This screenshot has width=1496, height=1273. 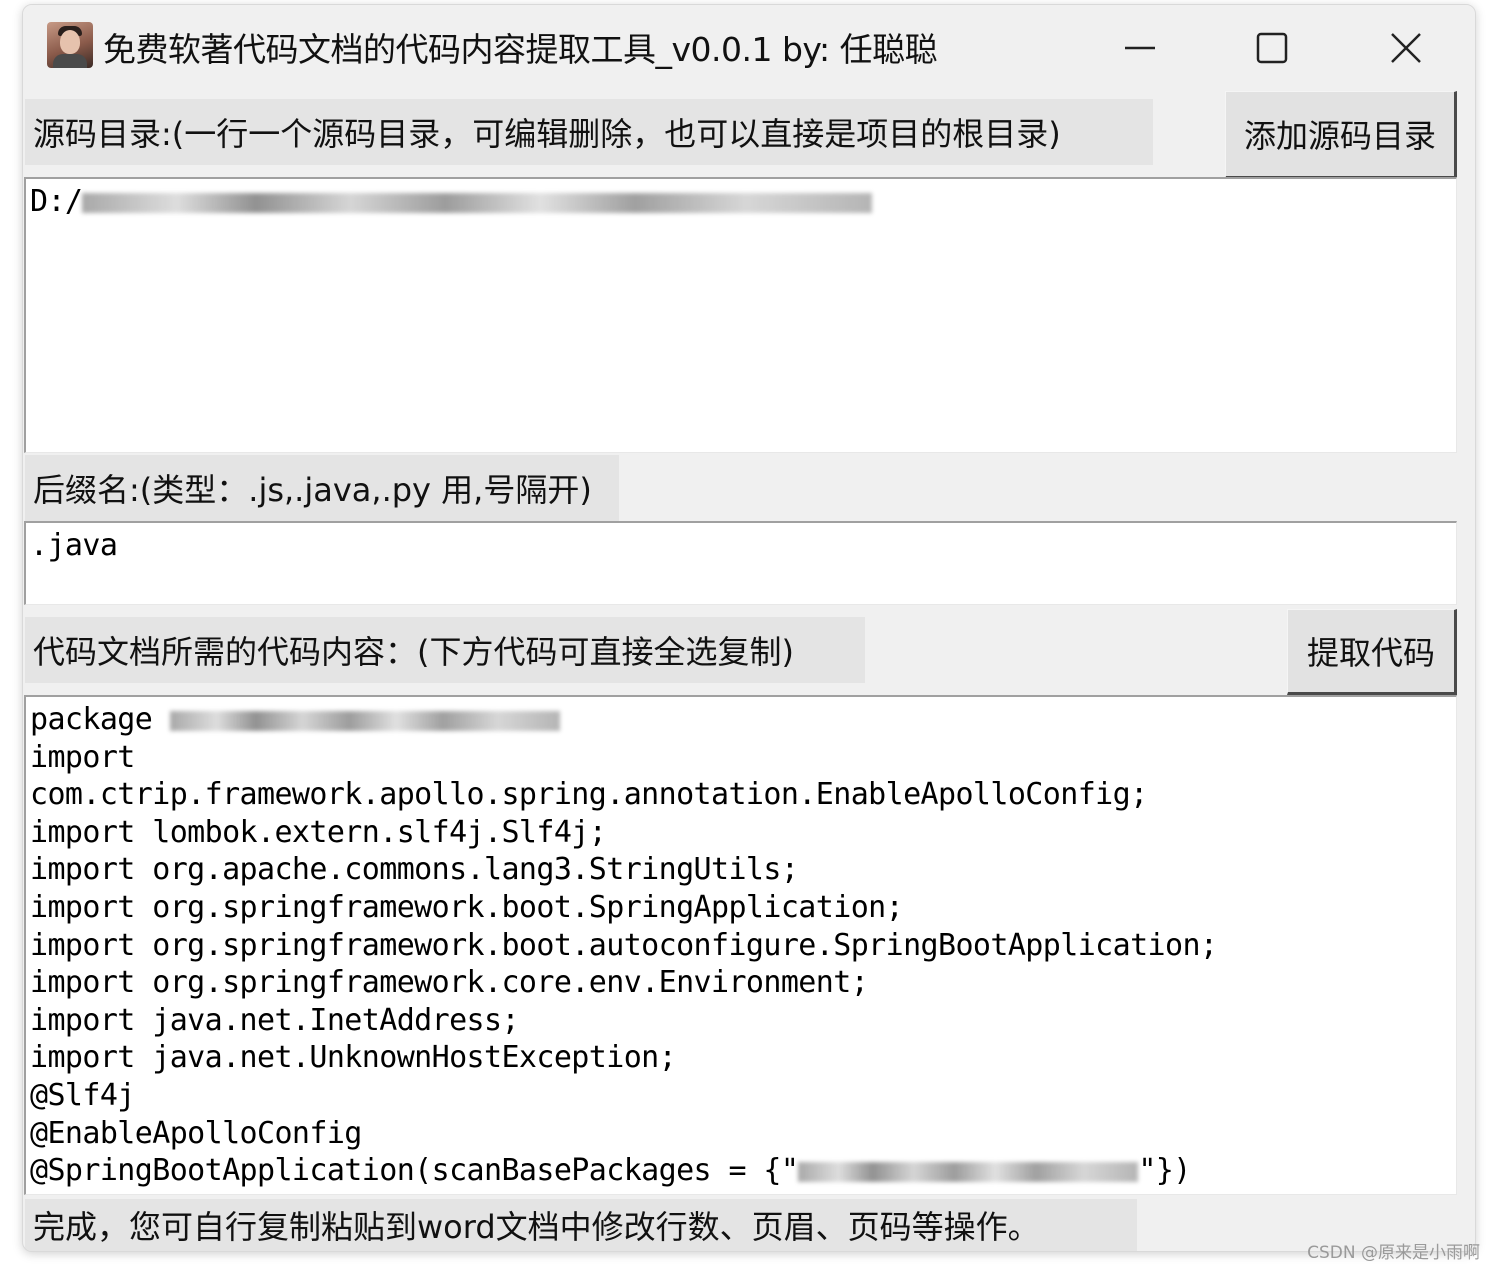 What do you see at coordinates (968, 1171) in the screenshot?
I see `redacted-scan-package` at bounding box center [968, 1171].